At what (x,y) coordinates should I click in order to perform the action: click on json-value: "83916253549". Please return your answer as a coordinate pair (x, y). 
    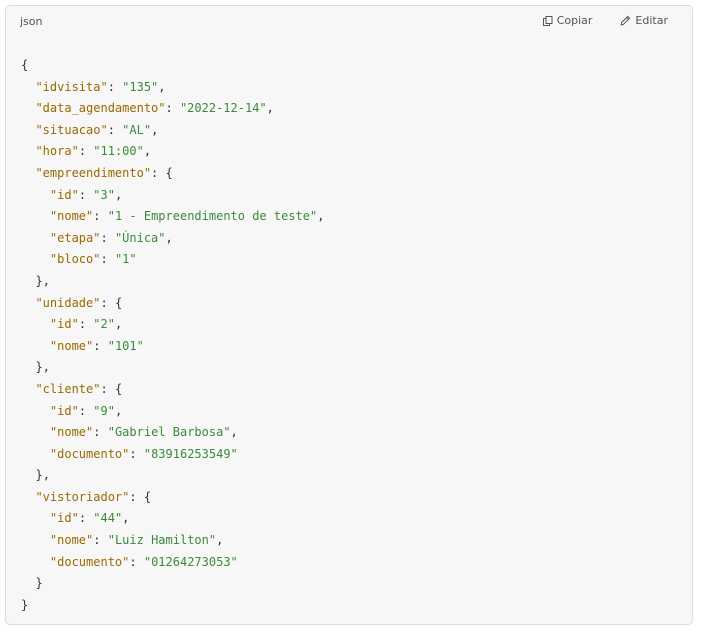
    Looking at the image, I should click on (190, 453).